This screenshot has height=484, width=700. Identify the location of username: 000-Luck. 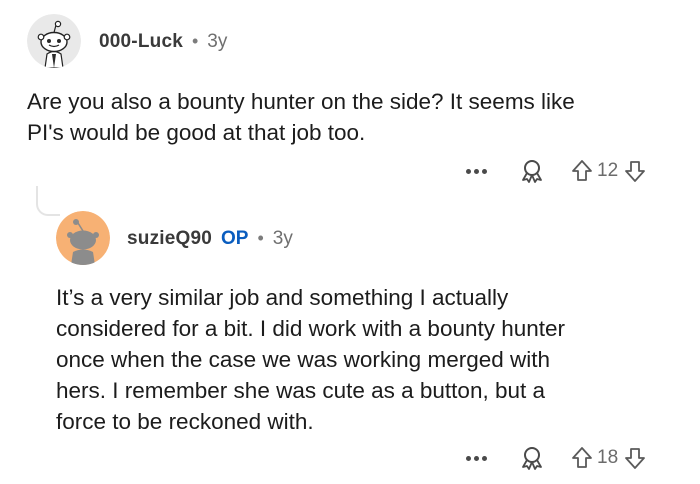
(141, 42).